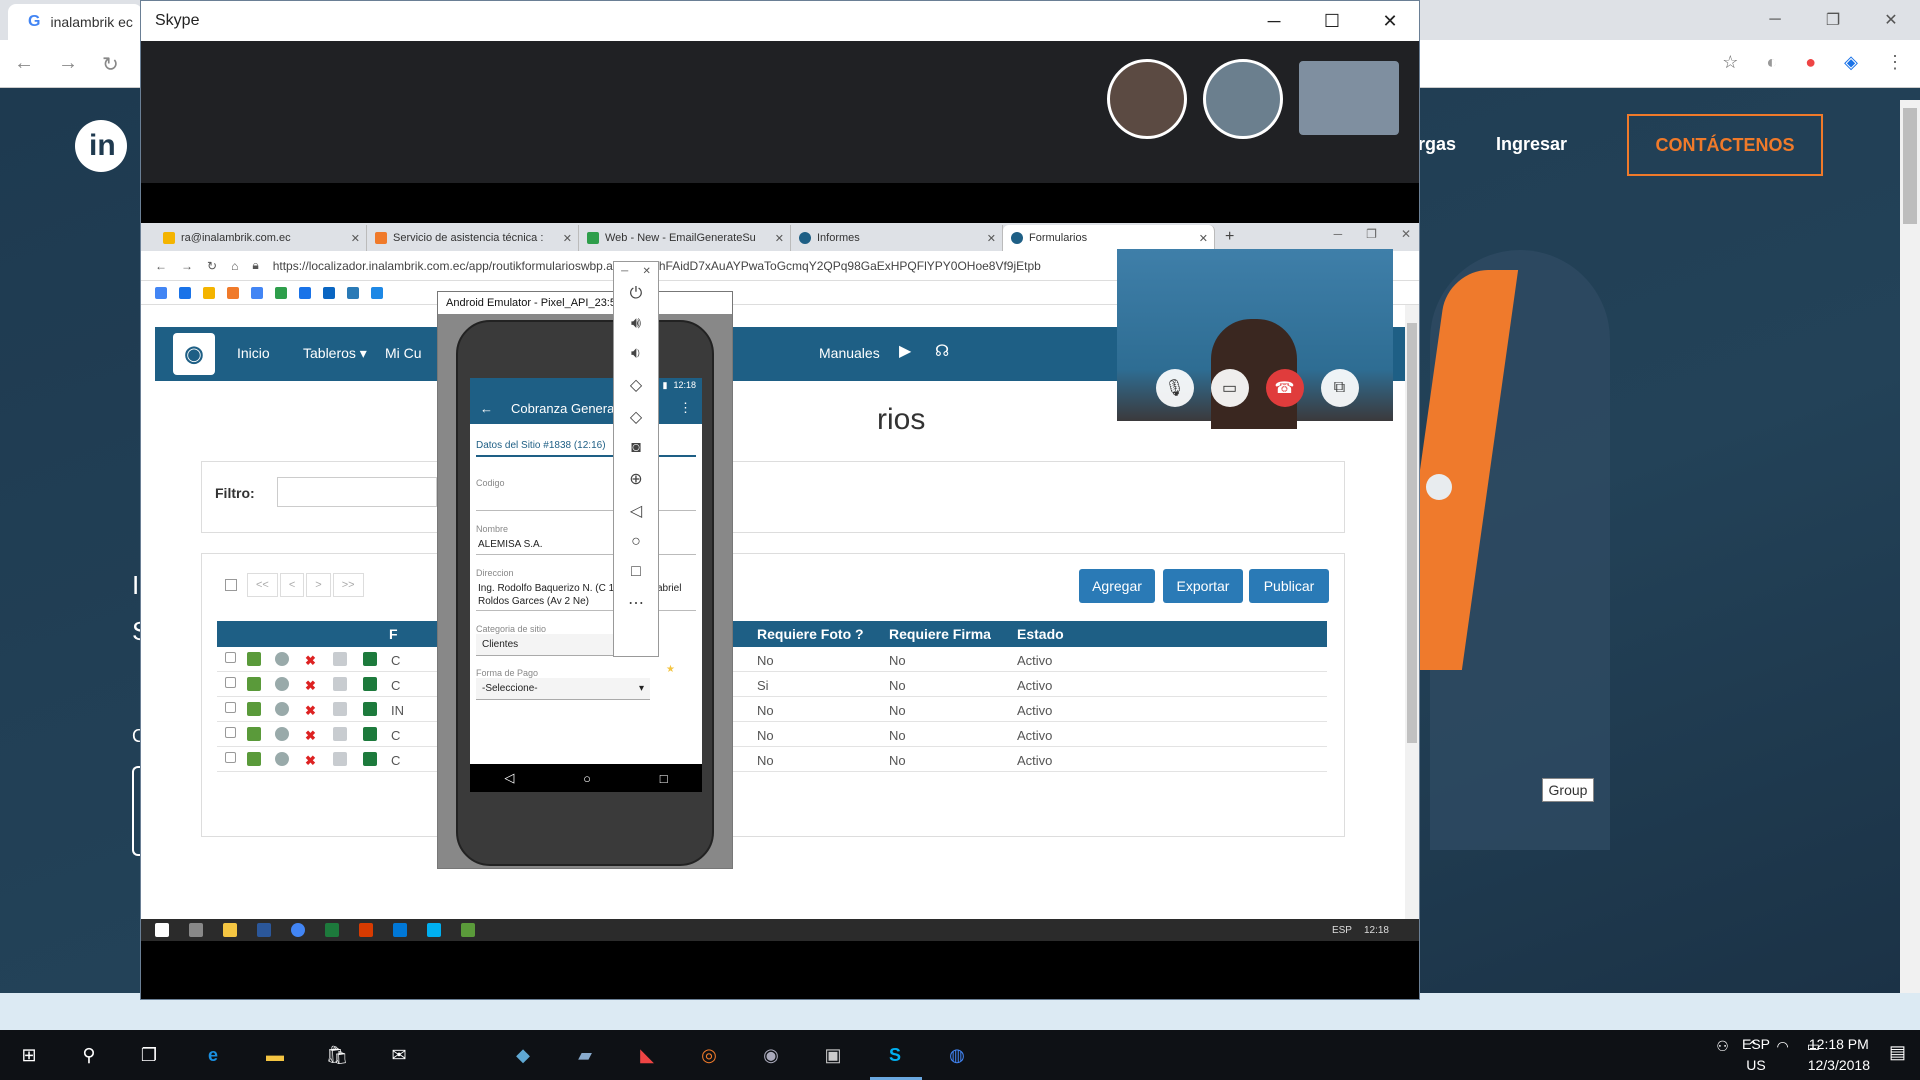 The height and width of the screenshot is (1080, 1920). I want to click on nav-manuales: Manuales, so click(849, 353).